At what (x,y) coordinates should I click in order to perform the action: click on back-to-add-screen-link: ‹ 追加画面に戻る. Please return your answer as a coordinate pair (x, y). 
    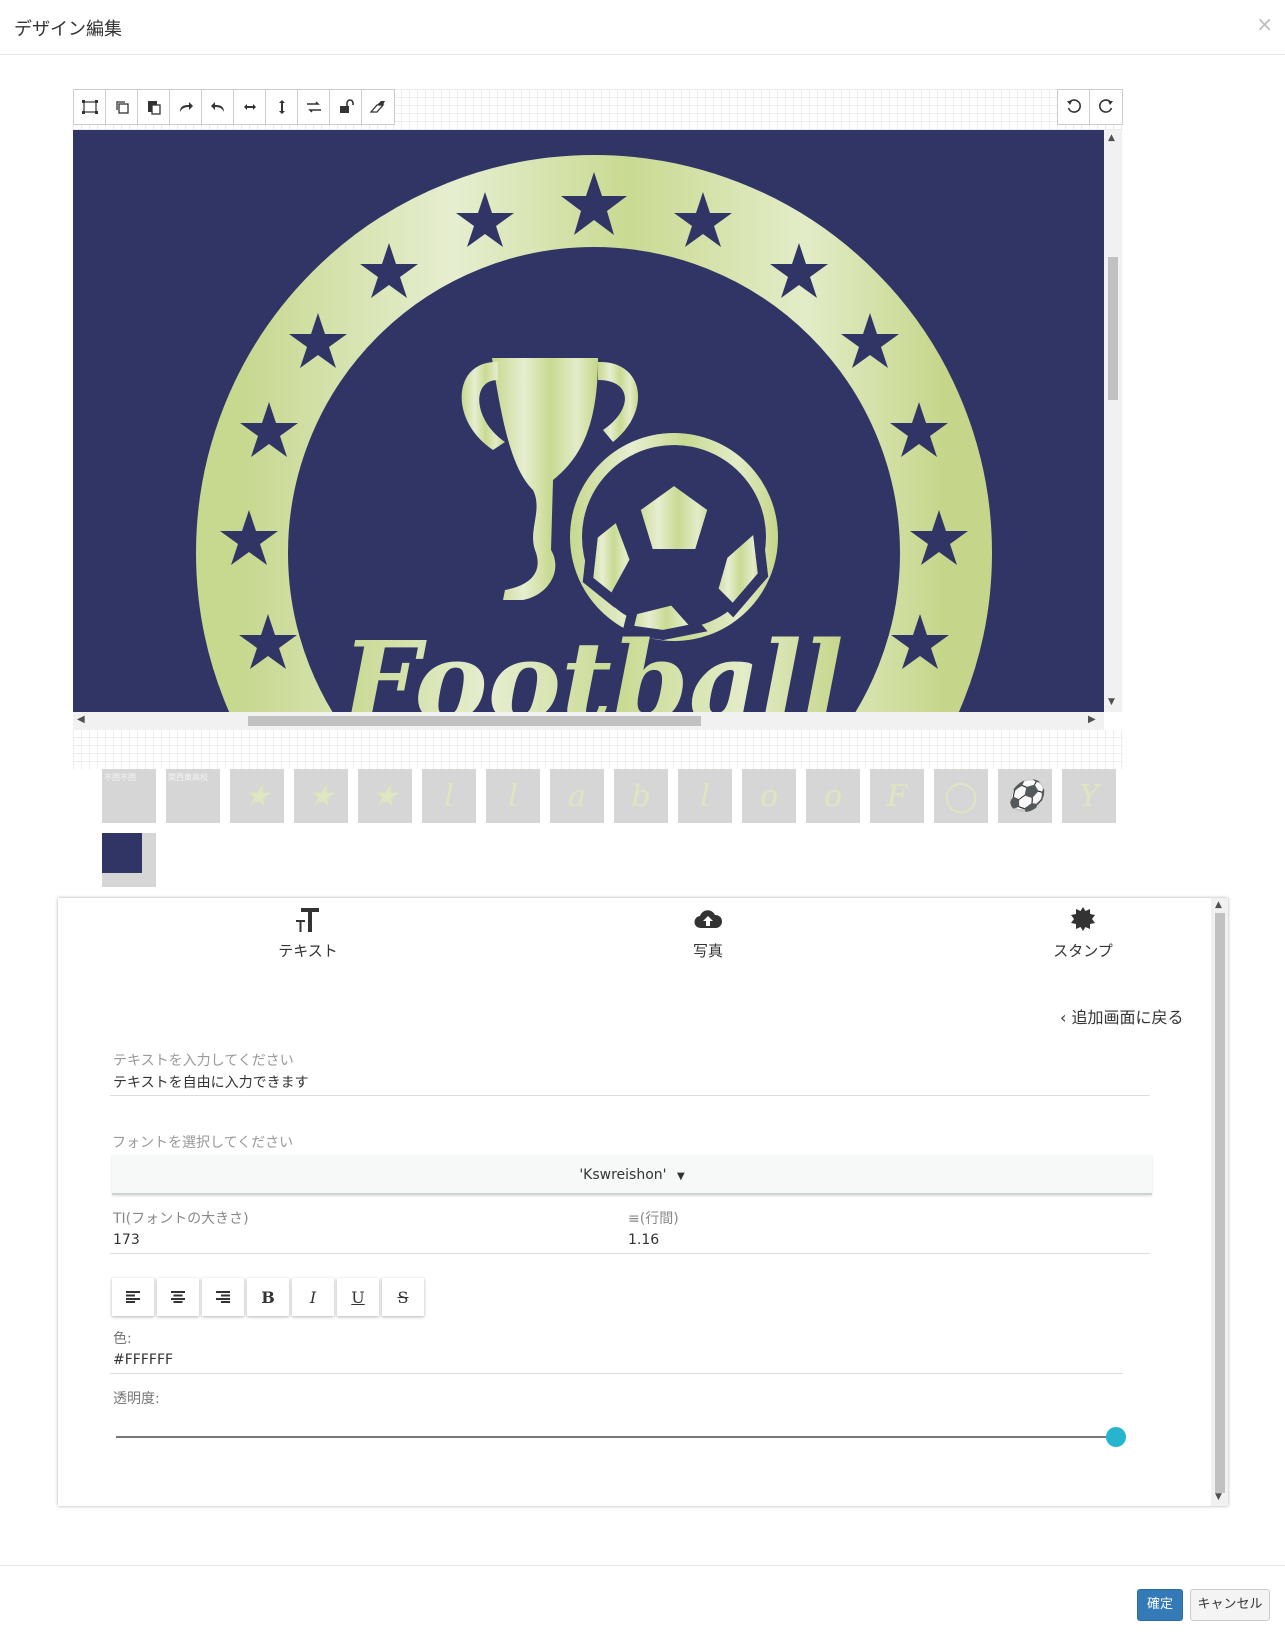
    Looking at the image, I should click on (1122, 1016).